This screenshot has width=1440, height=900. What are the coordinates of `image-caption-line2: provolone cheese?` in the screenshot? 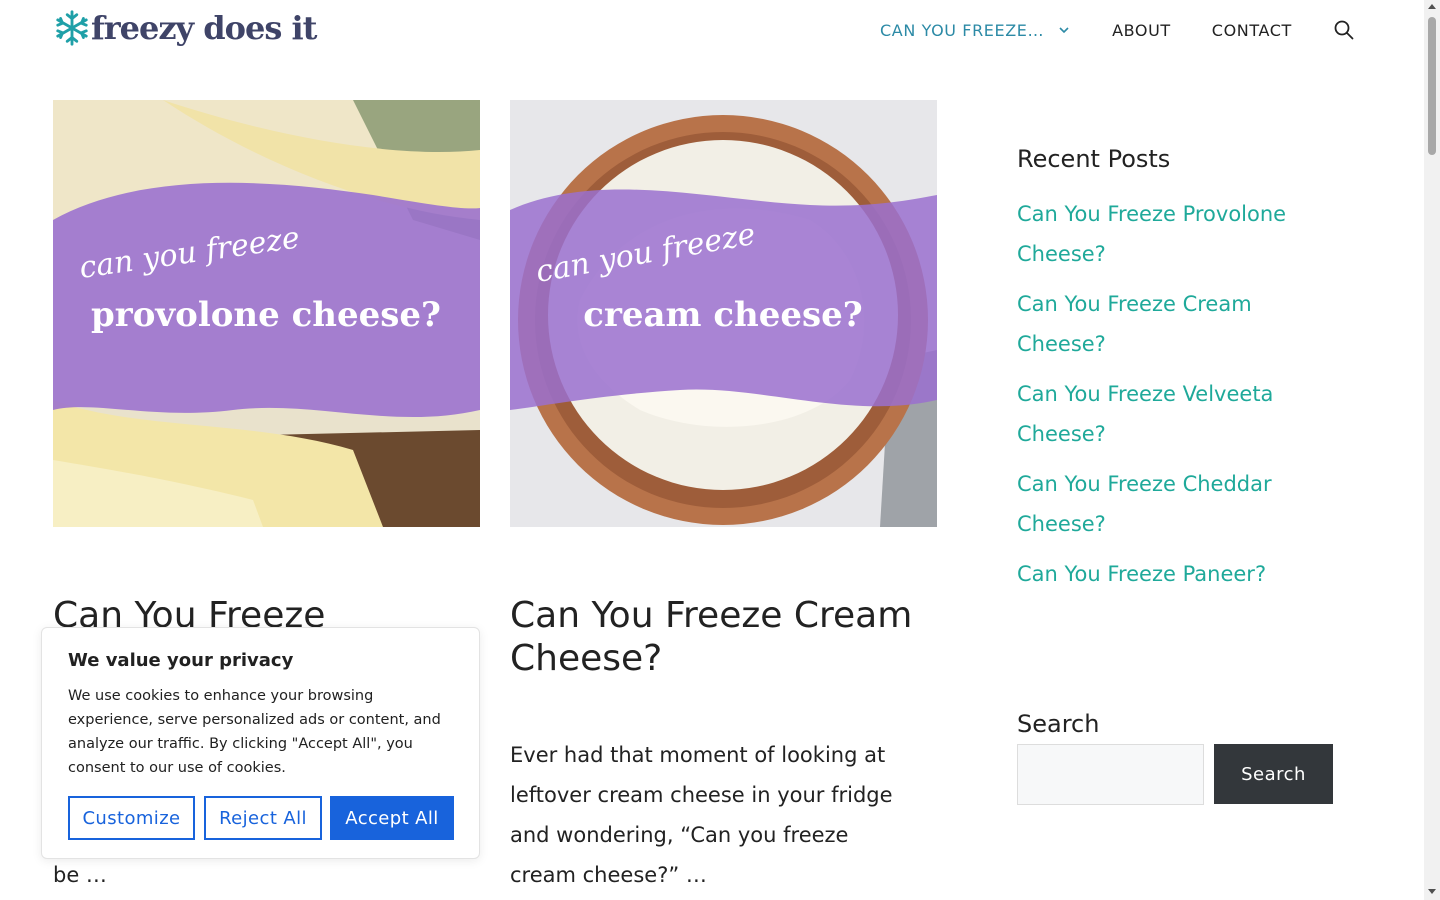 It's located at (266, 315).